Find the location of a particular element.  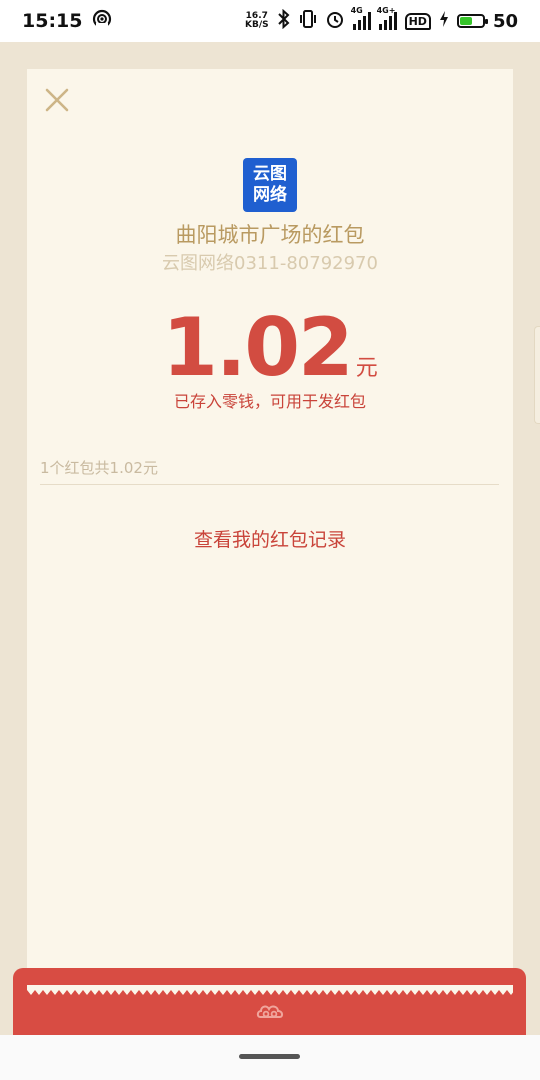

battery-fill is located at coordinates (465, 21).